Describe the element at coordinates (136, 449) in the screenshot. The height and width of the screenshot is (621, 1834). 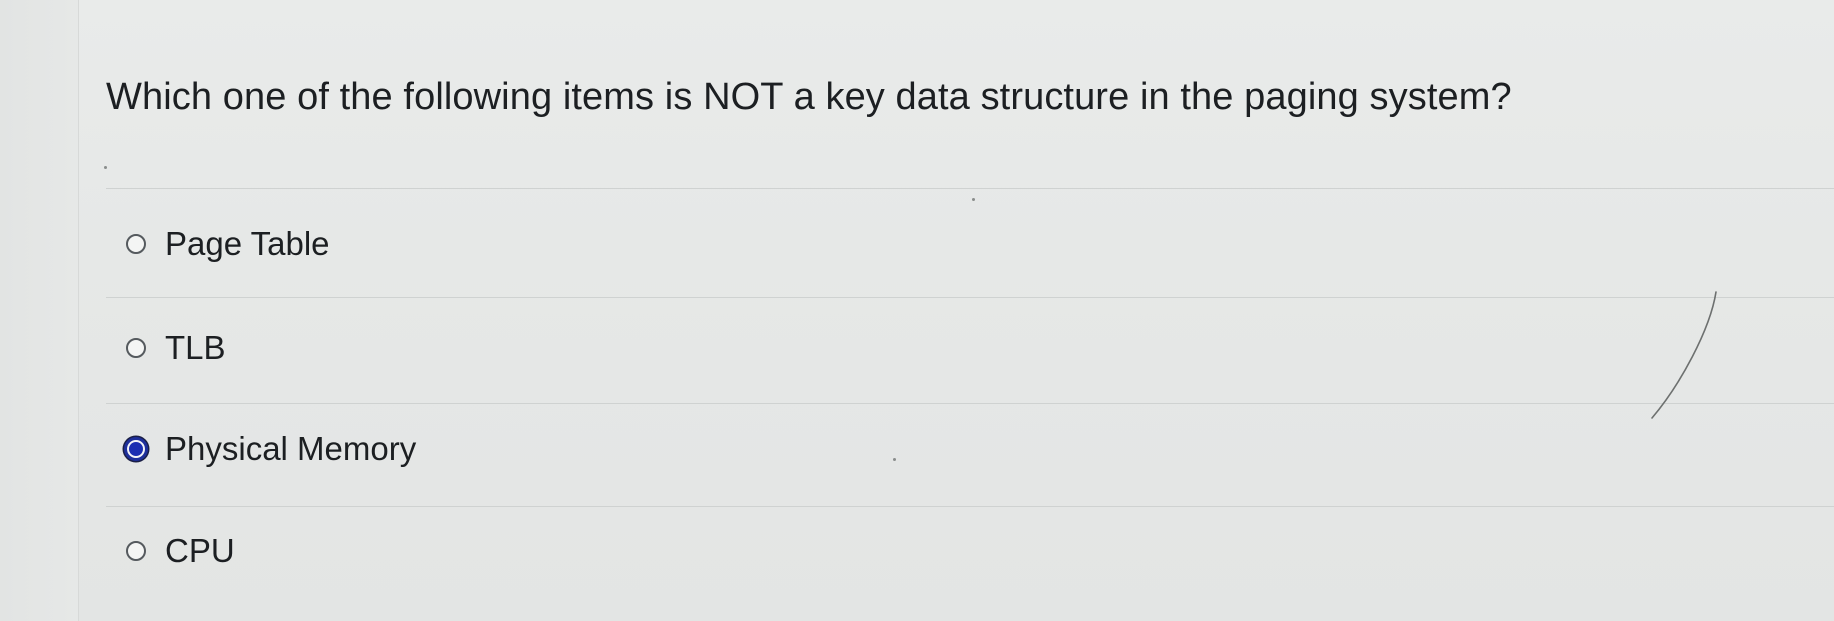
I see `radio-selected-icon` at that location.